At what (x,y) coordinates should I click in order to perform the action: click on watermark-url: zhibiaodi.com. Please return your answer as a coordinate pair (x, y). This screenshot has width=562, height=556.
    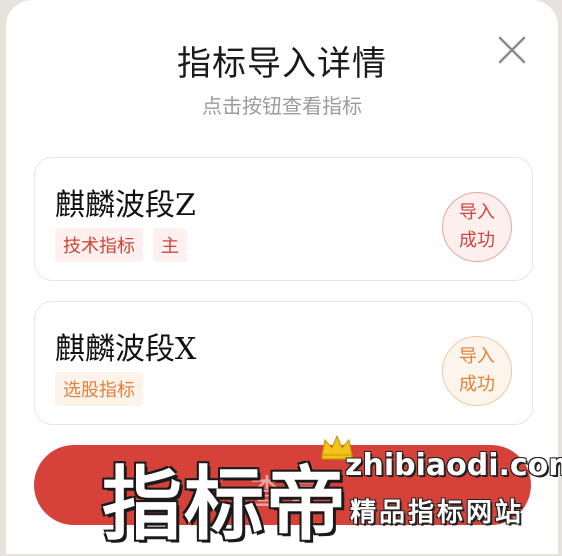
    Looking at the image, I should click on (453, 465).